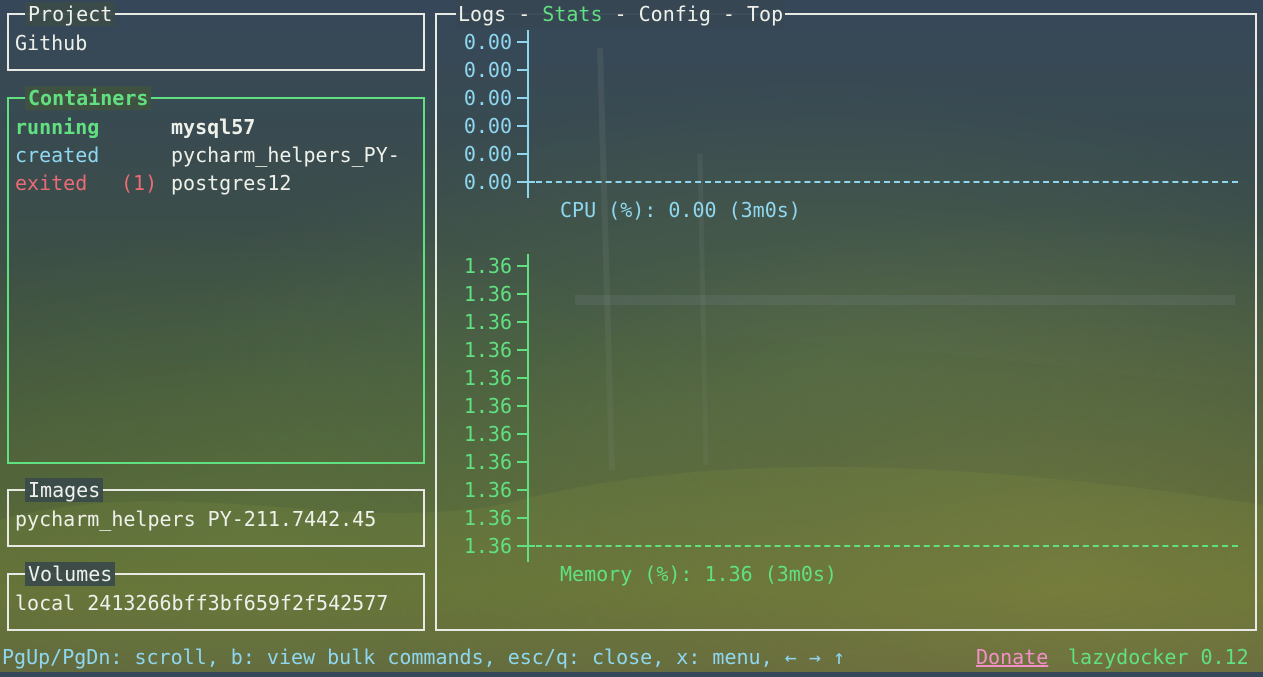 This screenshot has height=677, width=1263. What do you see at coordinates (572, 14) in the screenshot?
I see `tab-stats: Stats` at bounding box center [572, 14].